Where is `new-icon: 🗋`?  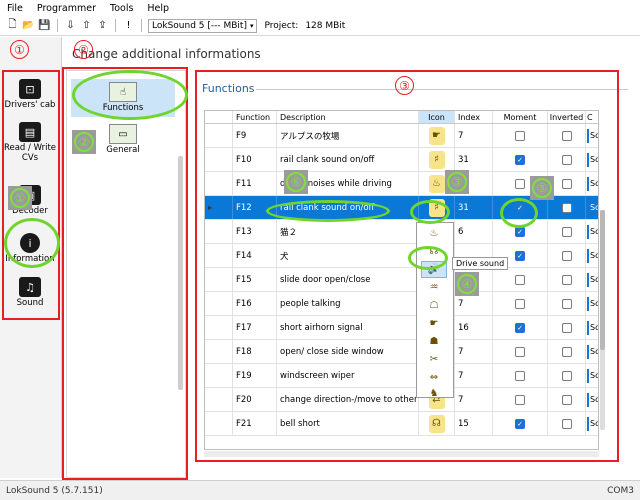 new-icon: 🗋 is located at coordinates (12, 25).